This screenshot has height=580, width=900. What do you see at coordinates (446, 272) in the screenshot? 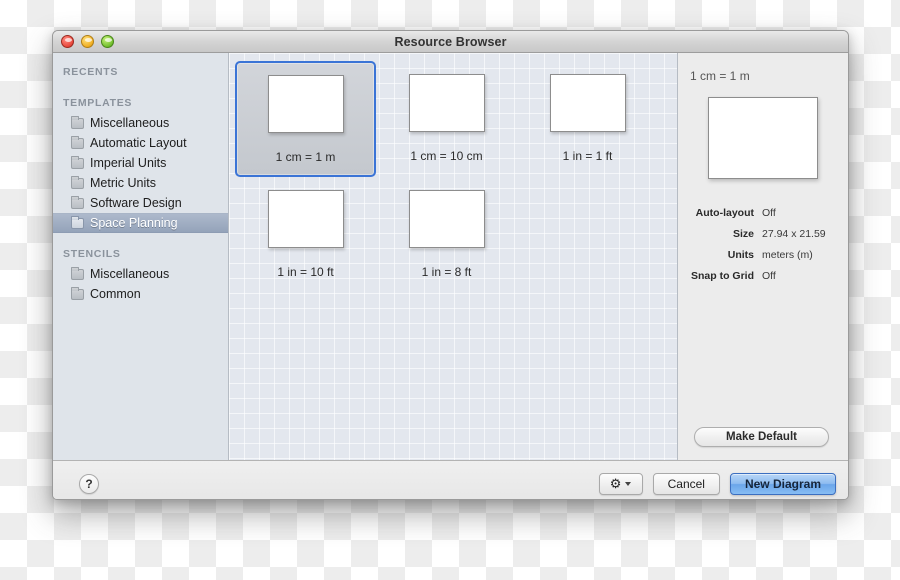
I see `template-label: 1 in = 8 ft` at bounding box center [446, 272].